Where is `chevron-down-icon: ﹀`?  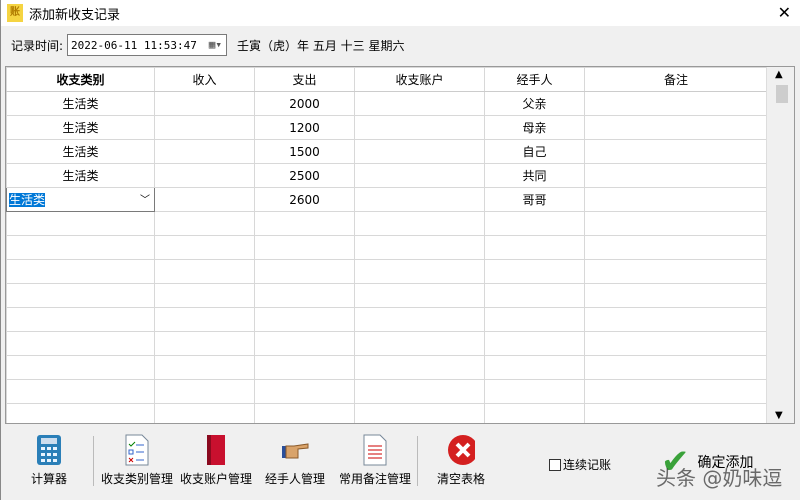 chevron-down-icon: ﹀ is located at coordinates (145, 198).